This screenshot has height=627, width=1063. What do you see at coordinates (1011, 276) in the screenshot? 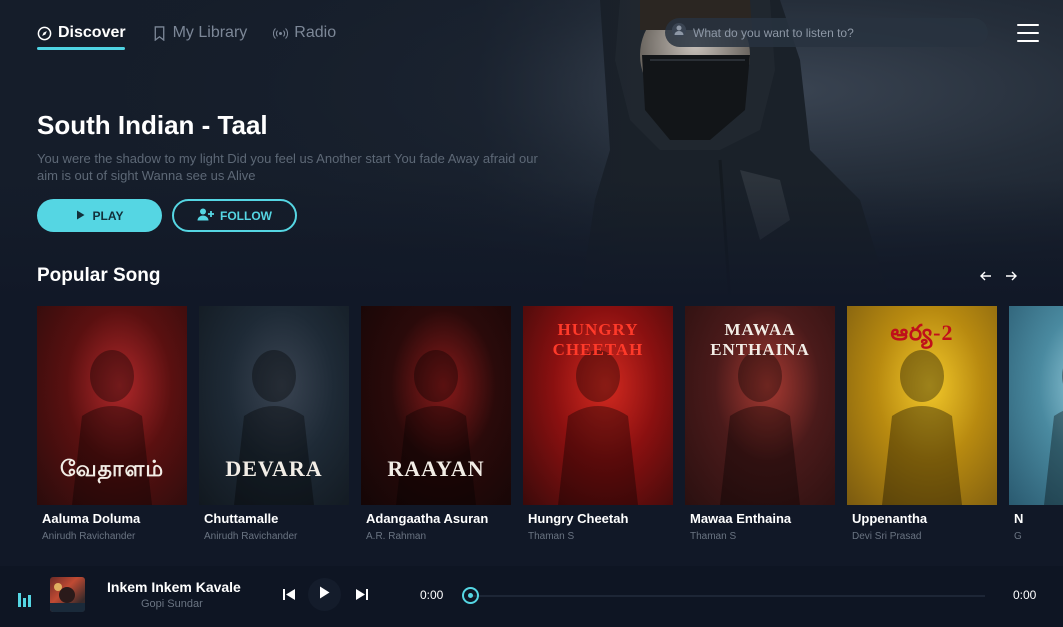
I see `arrow-right-icon` at bounding box center [1011, 276].